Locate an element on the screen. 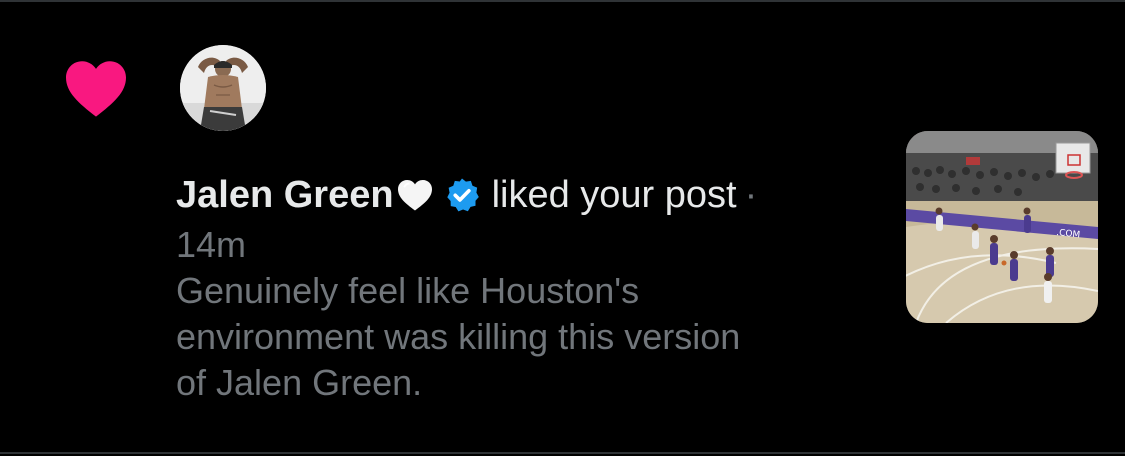  post-thumbnail: .COM is located at coordinates (1002, 227).